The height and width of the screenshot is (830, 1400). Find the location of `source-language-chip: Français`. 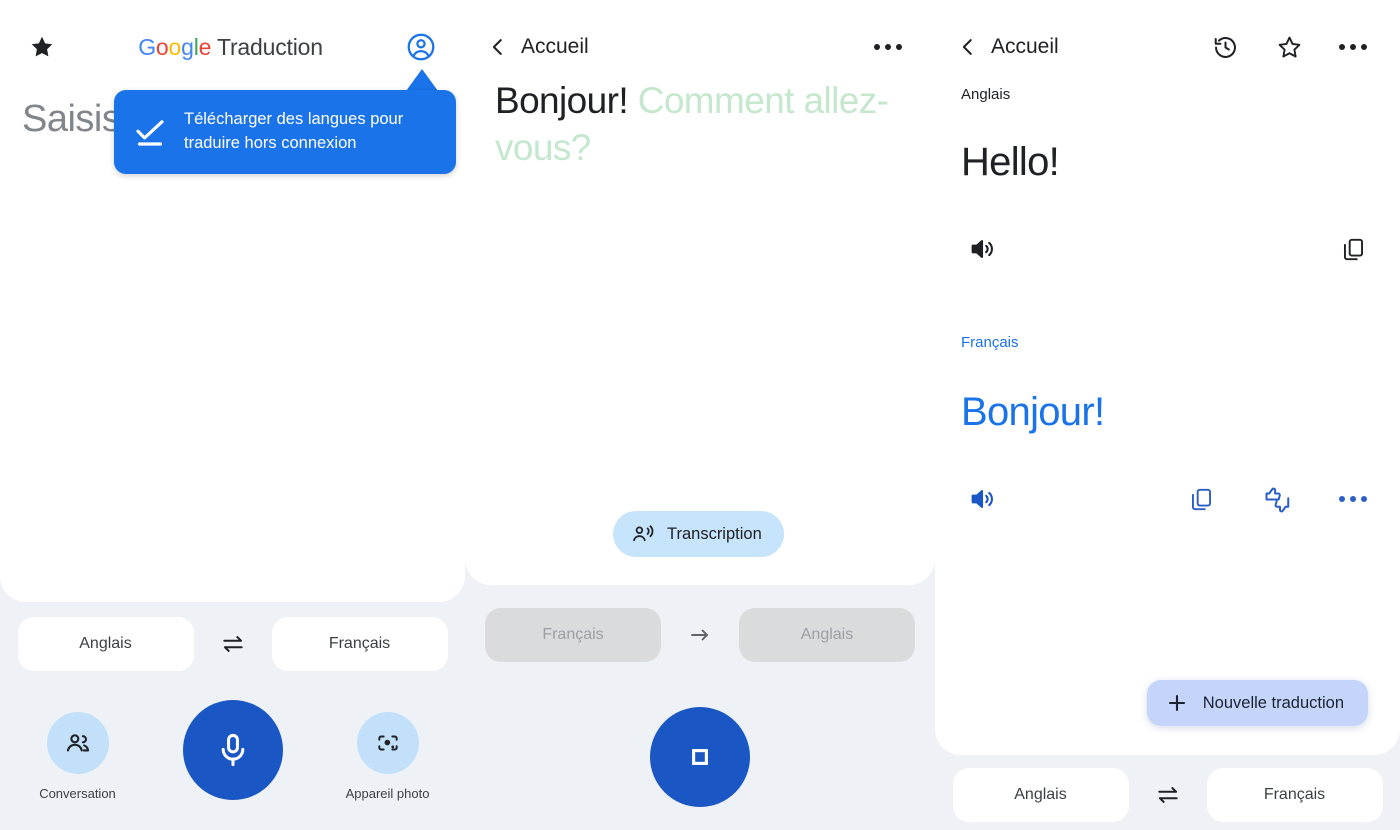

source-language-chip: Français is located at coordinates (573, 635).